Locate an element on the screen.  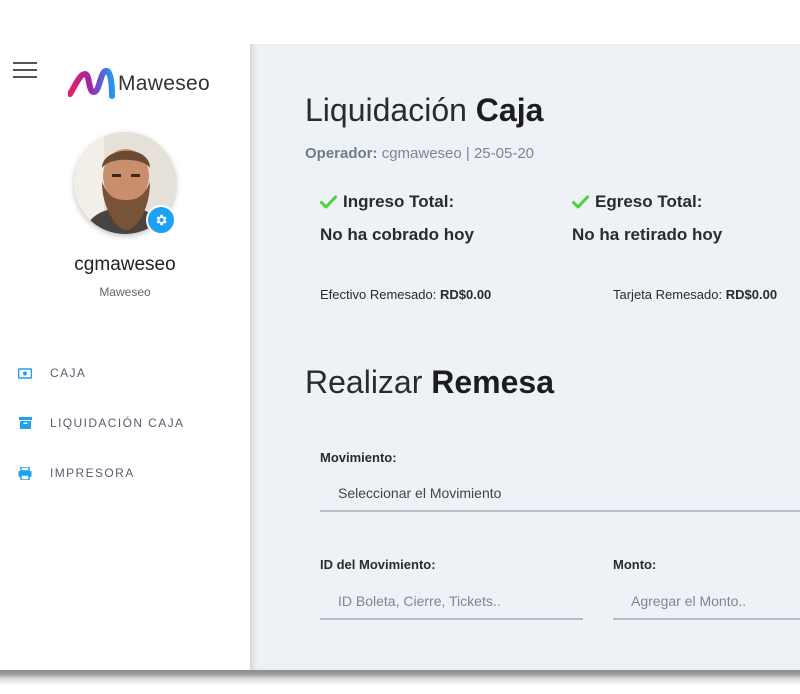
efectivo-remesado-value: RD$0.00 is located at coordinates (465, 294).